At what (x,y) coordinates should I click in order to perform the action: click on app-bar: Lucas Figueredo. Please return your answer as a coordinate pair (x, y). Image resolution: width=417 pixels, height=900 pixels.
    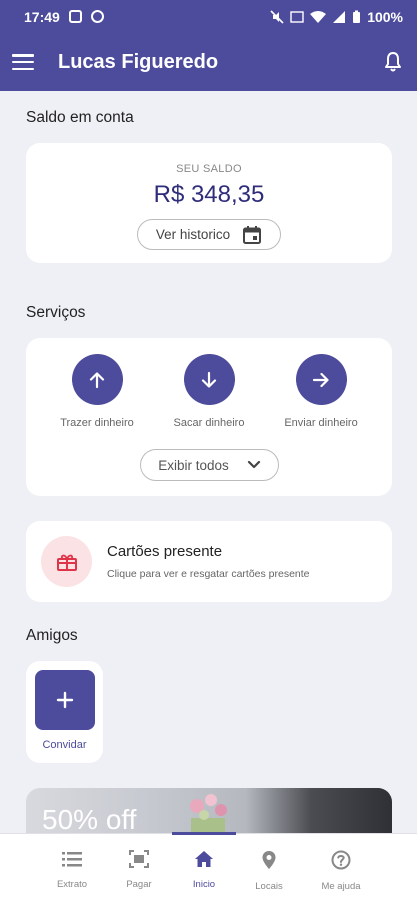
    Looking at the image, I should click on (208, 62).